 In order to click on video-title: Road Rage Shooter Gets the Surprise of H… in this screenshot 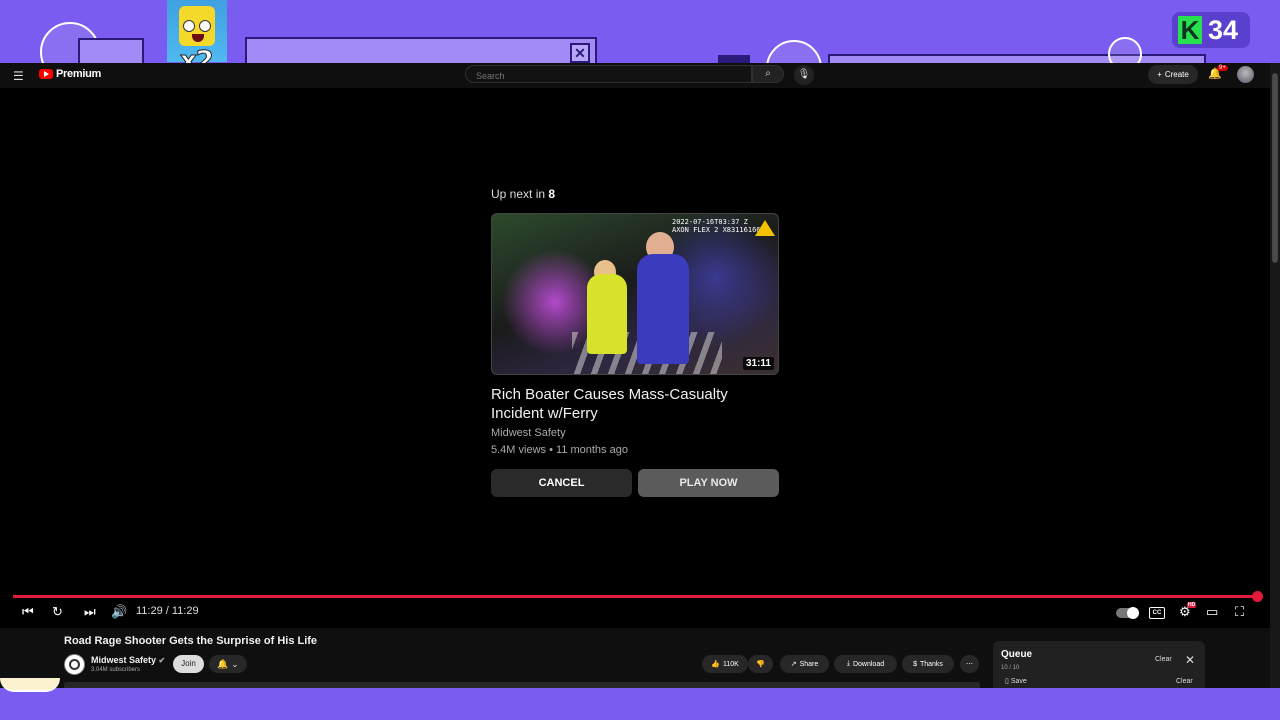, I will do `click(191, 641)`.